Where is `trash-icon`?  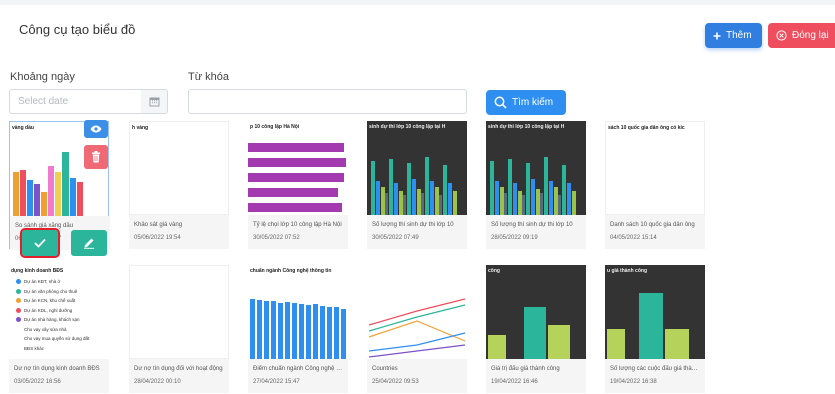
trash-icon is located at coordinates (96, 157).